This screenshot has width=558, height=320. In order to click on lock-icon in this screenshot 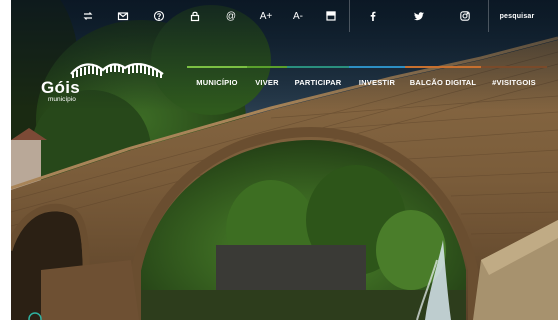, I will do `click(195, 16)`.